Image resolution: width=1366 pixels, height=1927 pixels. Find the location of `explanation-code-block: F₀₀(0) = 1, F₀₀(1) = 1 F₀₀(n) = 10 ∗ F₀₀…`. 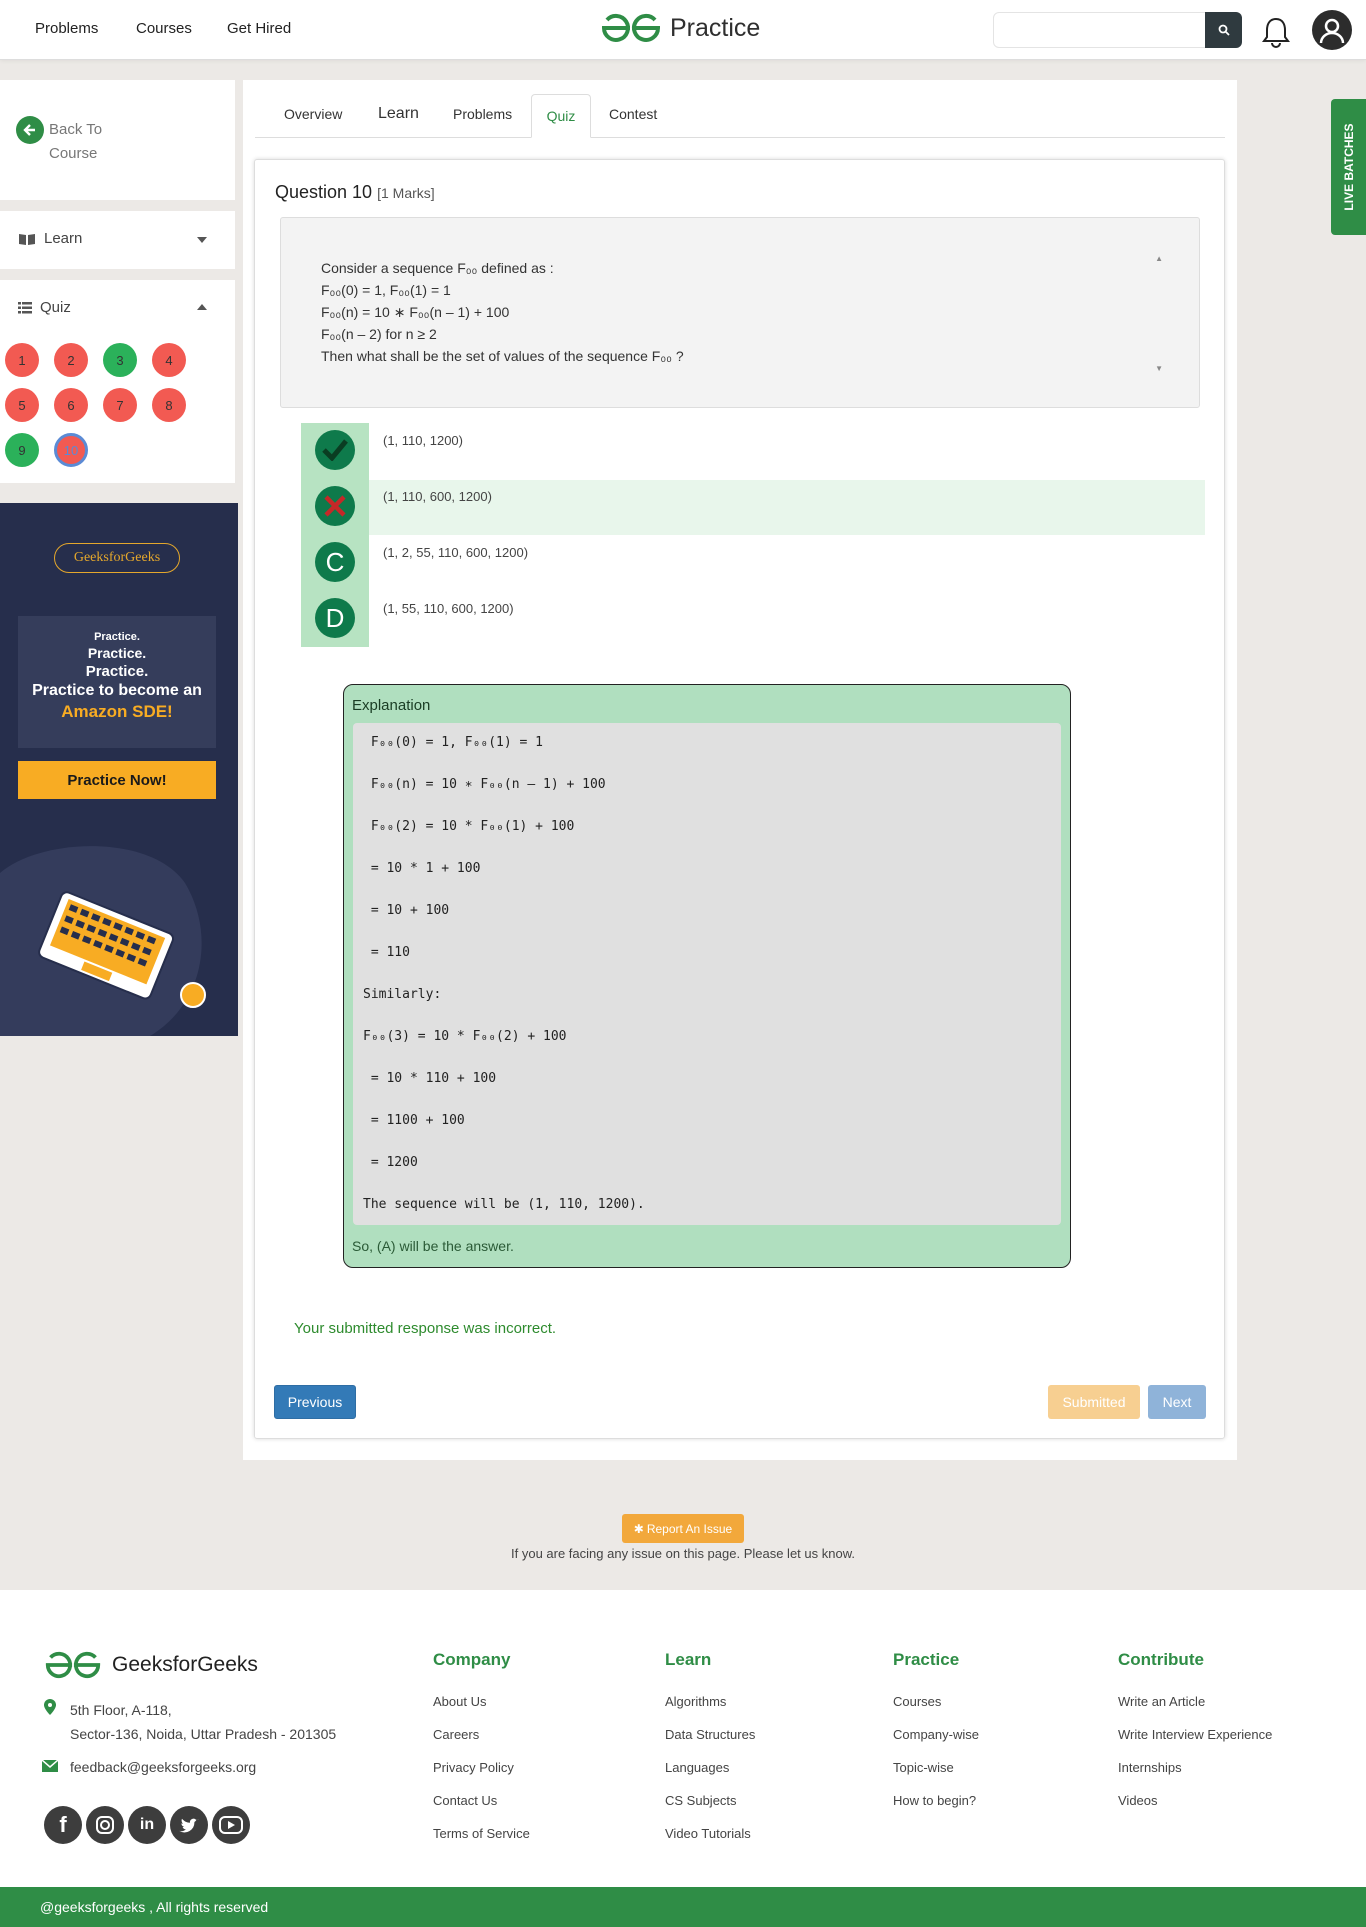

explanation-code-block: F₀₀(0) = 1, F₀₀(1) = 1 F₀₀(n) = 10 ∗ F₀₀… is located at coordinates (707, 974).